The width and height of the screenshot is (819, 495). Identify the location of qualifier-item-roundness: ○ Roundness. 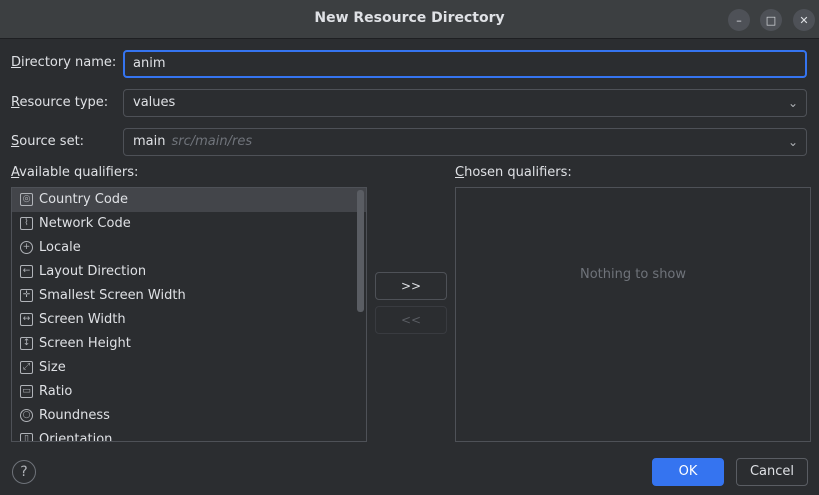
(189, 416).